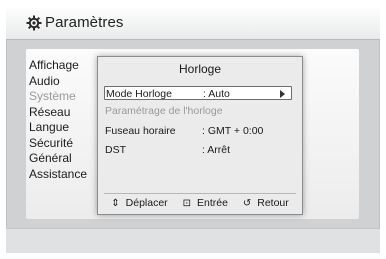 This screenshot has width=386, height=259. What do you see at coordinates (198, 131) in the screenshot?
I see `row-fuseau-horaire: Fuseau horaire : GMT + 0:00` at bounding box center [198, 131].